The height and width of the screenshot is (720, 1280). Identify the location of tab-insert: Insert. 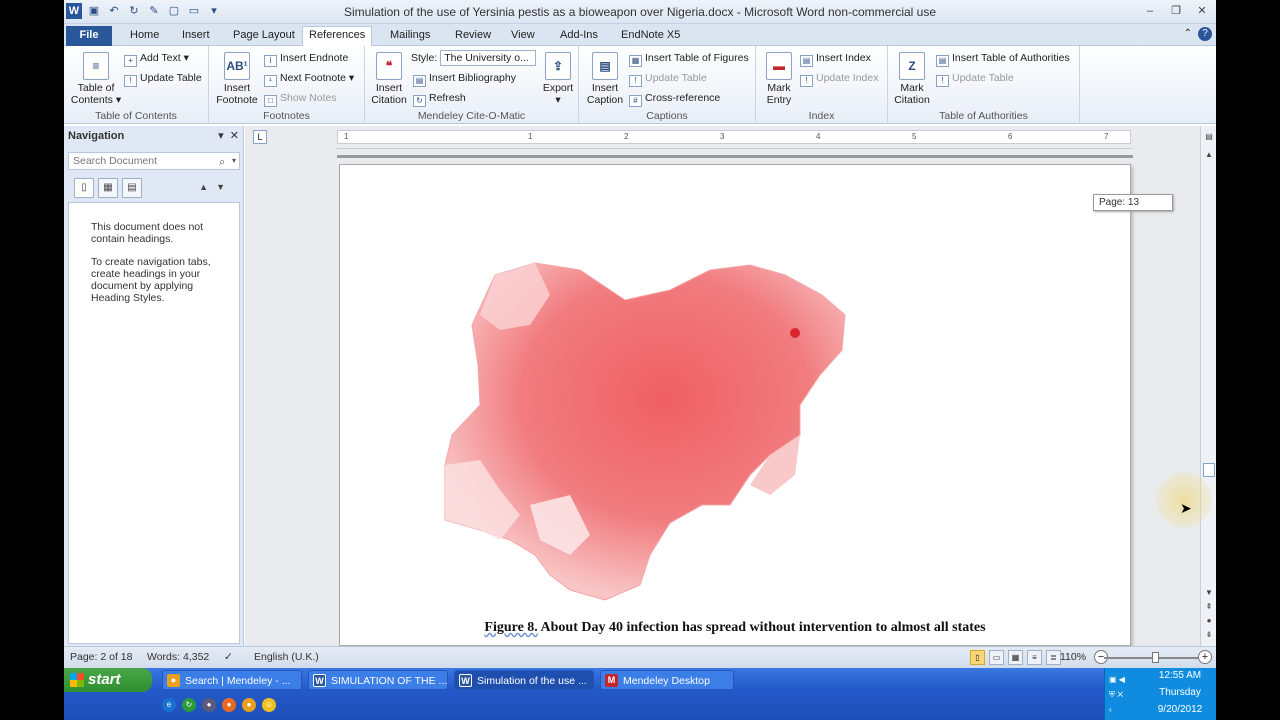
(196, 36).